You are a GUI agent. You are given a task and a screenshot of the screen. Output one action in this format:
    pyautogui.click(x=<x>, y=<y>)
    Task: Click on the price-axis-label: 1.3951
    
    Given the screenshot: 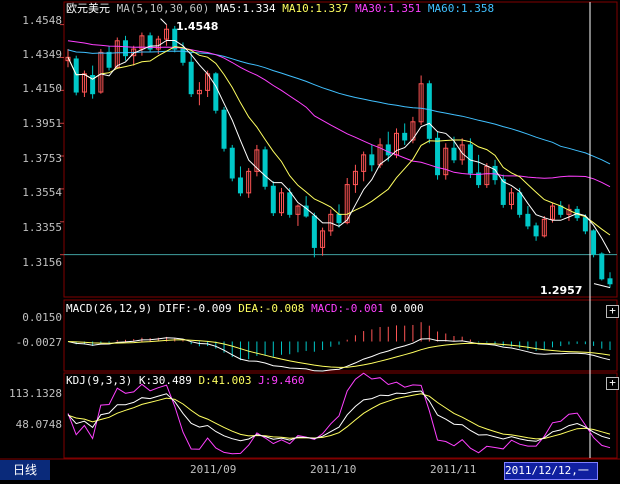 What is the action you would take?
    pyautogui.click(x=42, y=123)
    